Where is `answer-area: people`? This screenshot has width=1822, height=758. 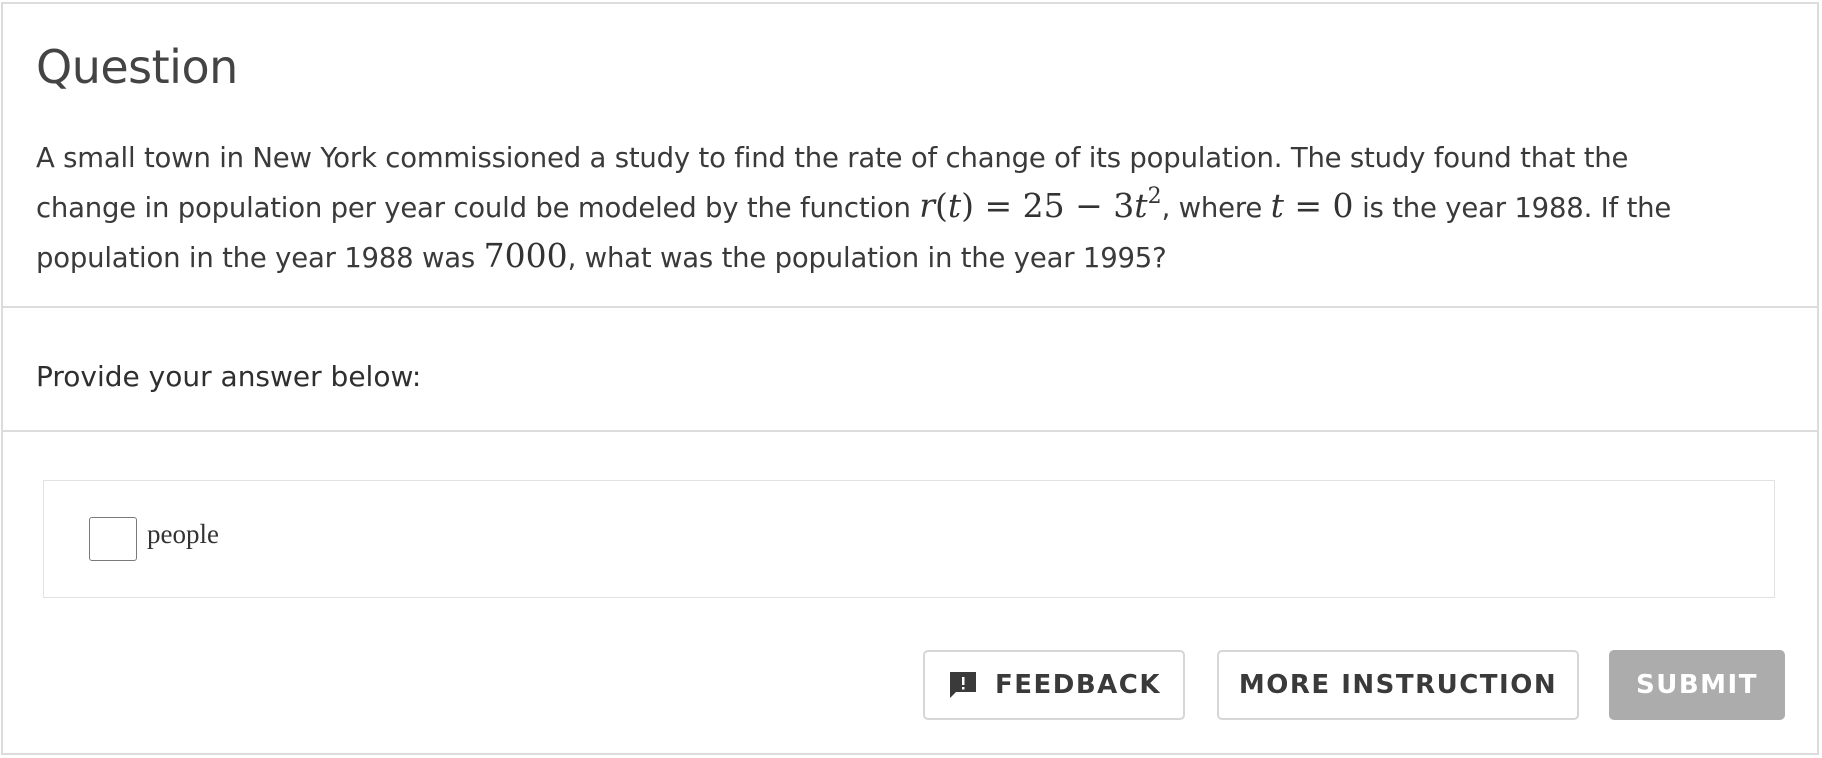
answer-area: people is located at coordinates (909, 539).